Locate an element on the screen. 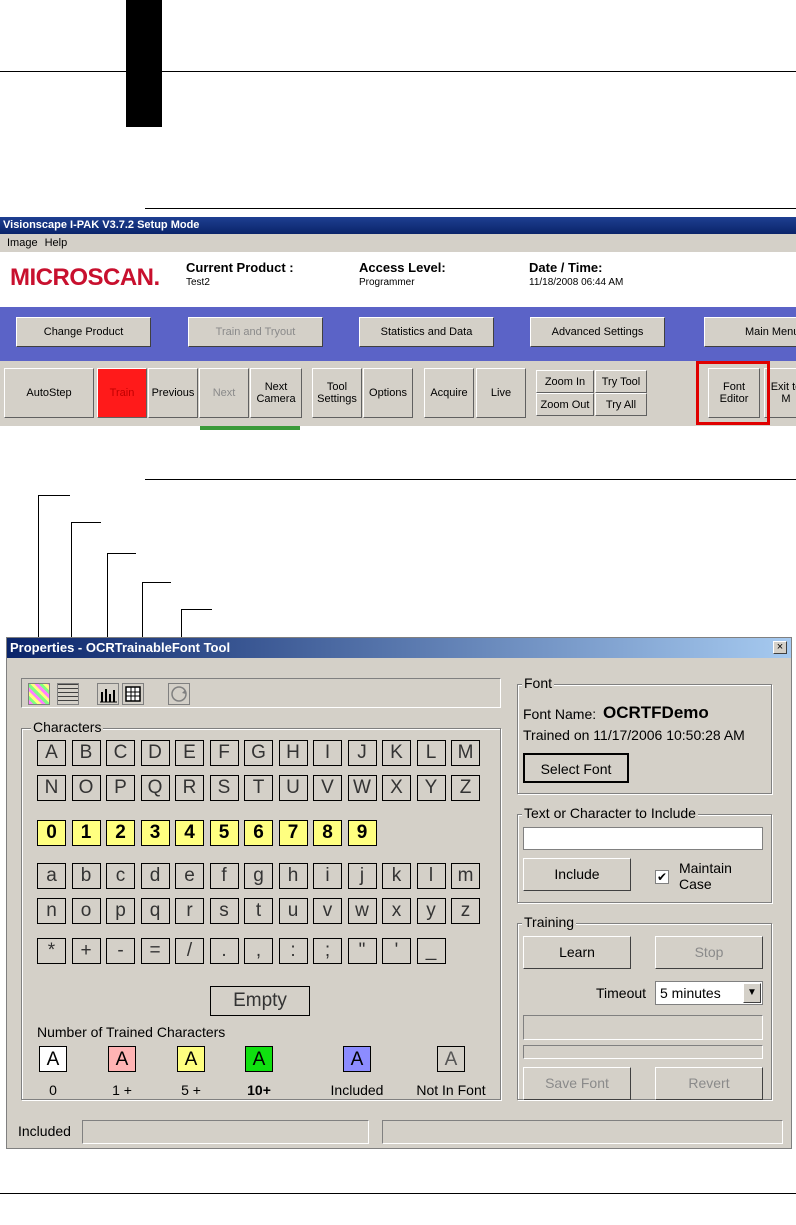 The image size is (796, 1225). char-key: 7 is located at coordinates (293, 833).